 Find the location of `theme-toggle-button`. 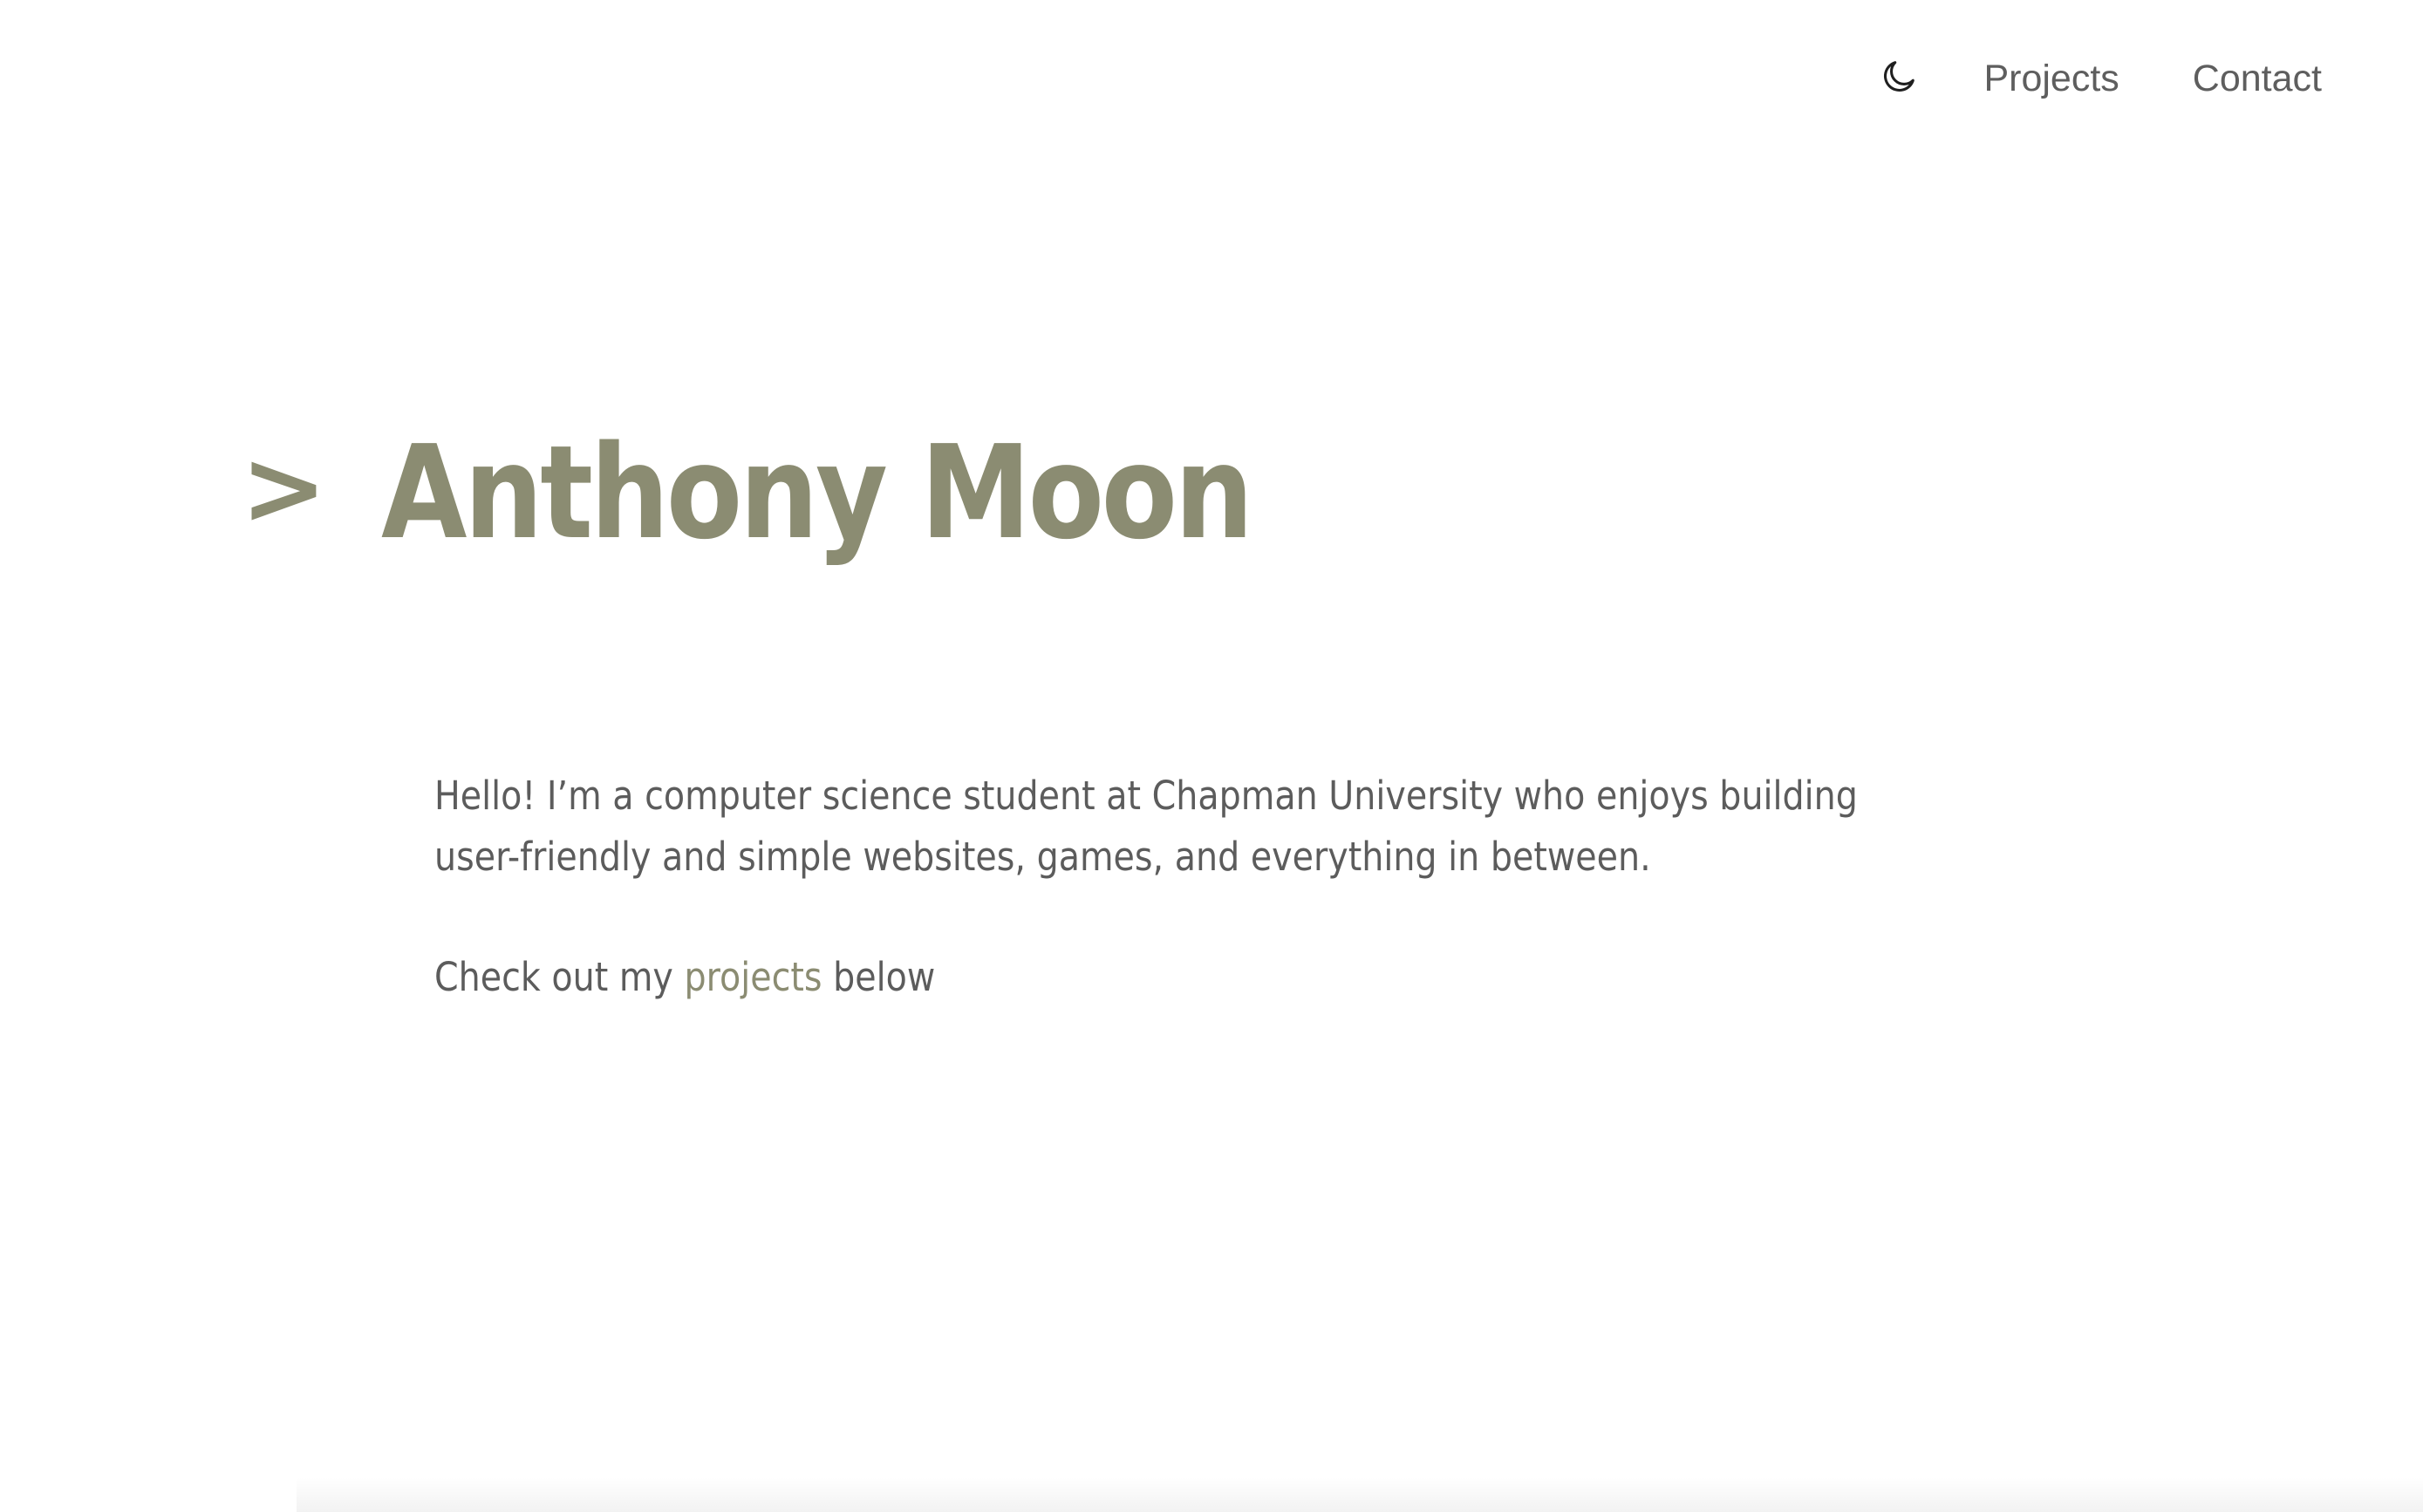

theme-toggle-button is located at coordinates (1899, 78).